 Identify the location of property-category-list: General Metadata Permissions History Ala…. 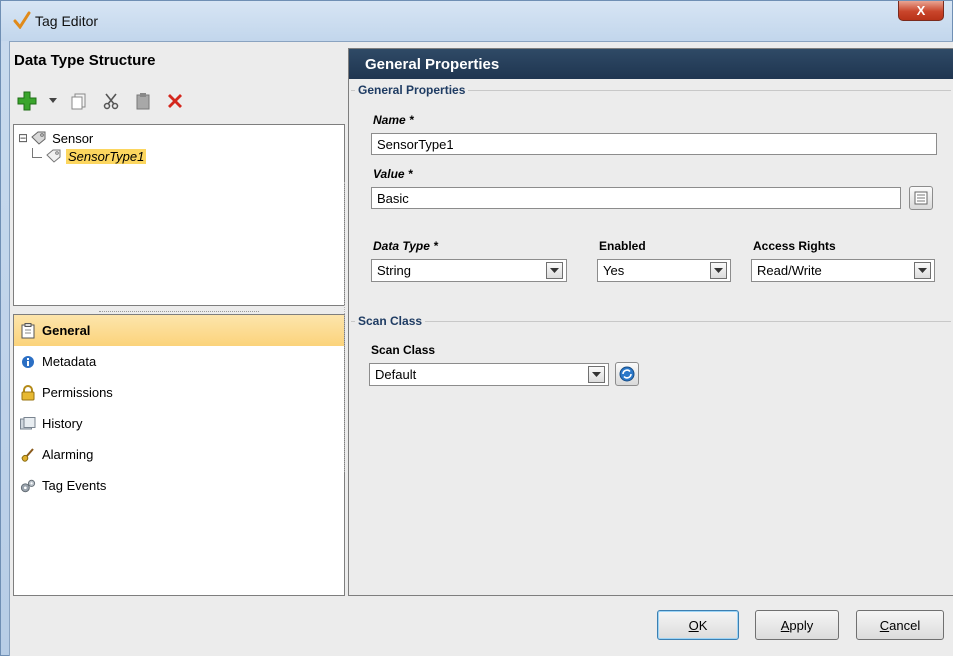
(179, 455).